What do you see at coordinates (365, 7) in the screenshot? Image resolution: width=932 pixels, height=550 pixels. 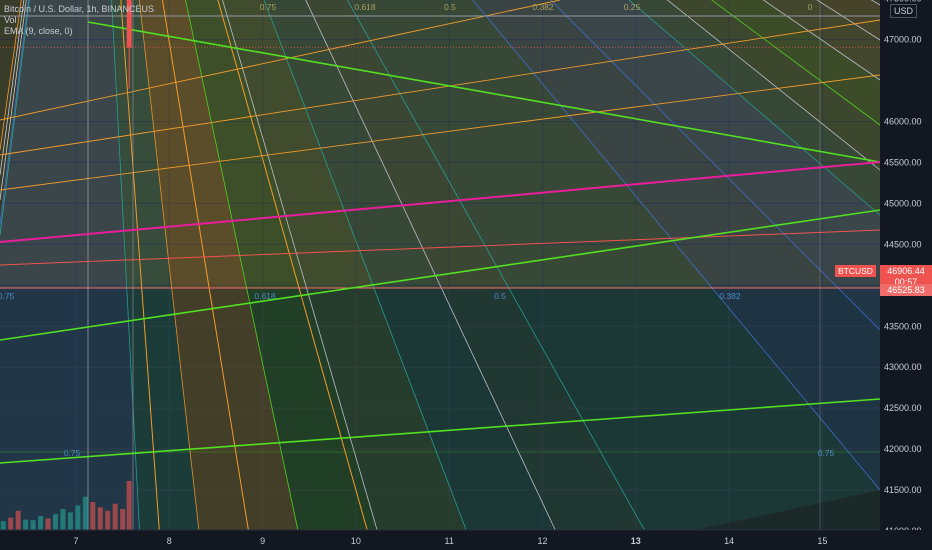 I see `fib-label-top: 0.618` at bounding box center [365, 7].